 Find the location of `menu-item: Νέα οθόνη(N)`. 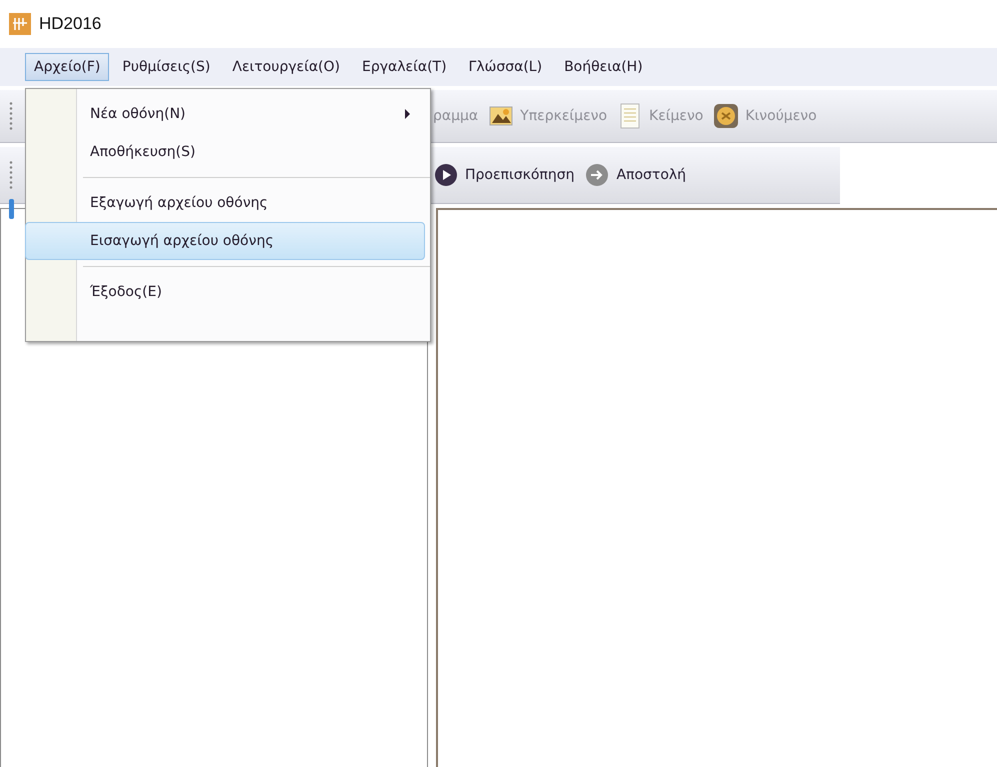

menu-item: Νέα οθόνη(N) is located at coordinates (225, 114).